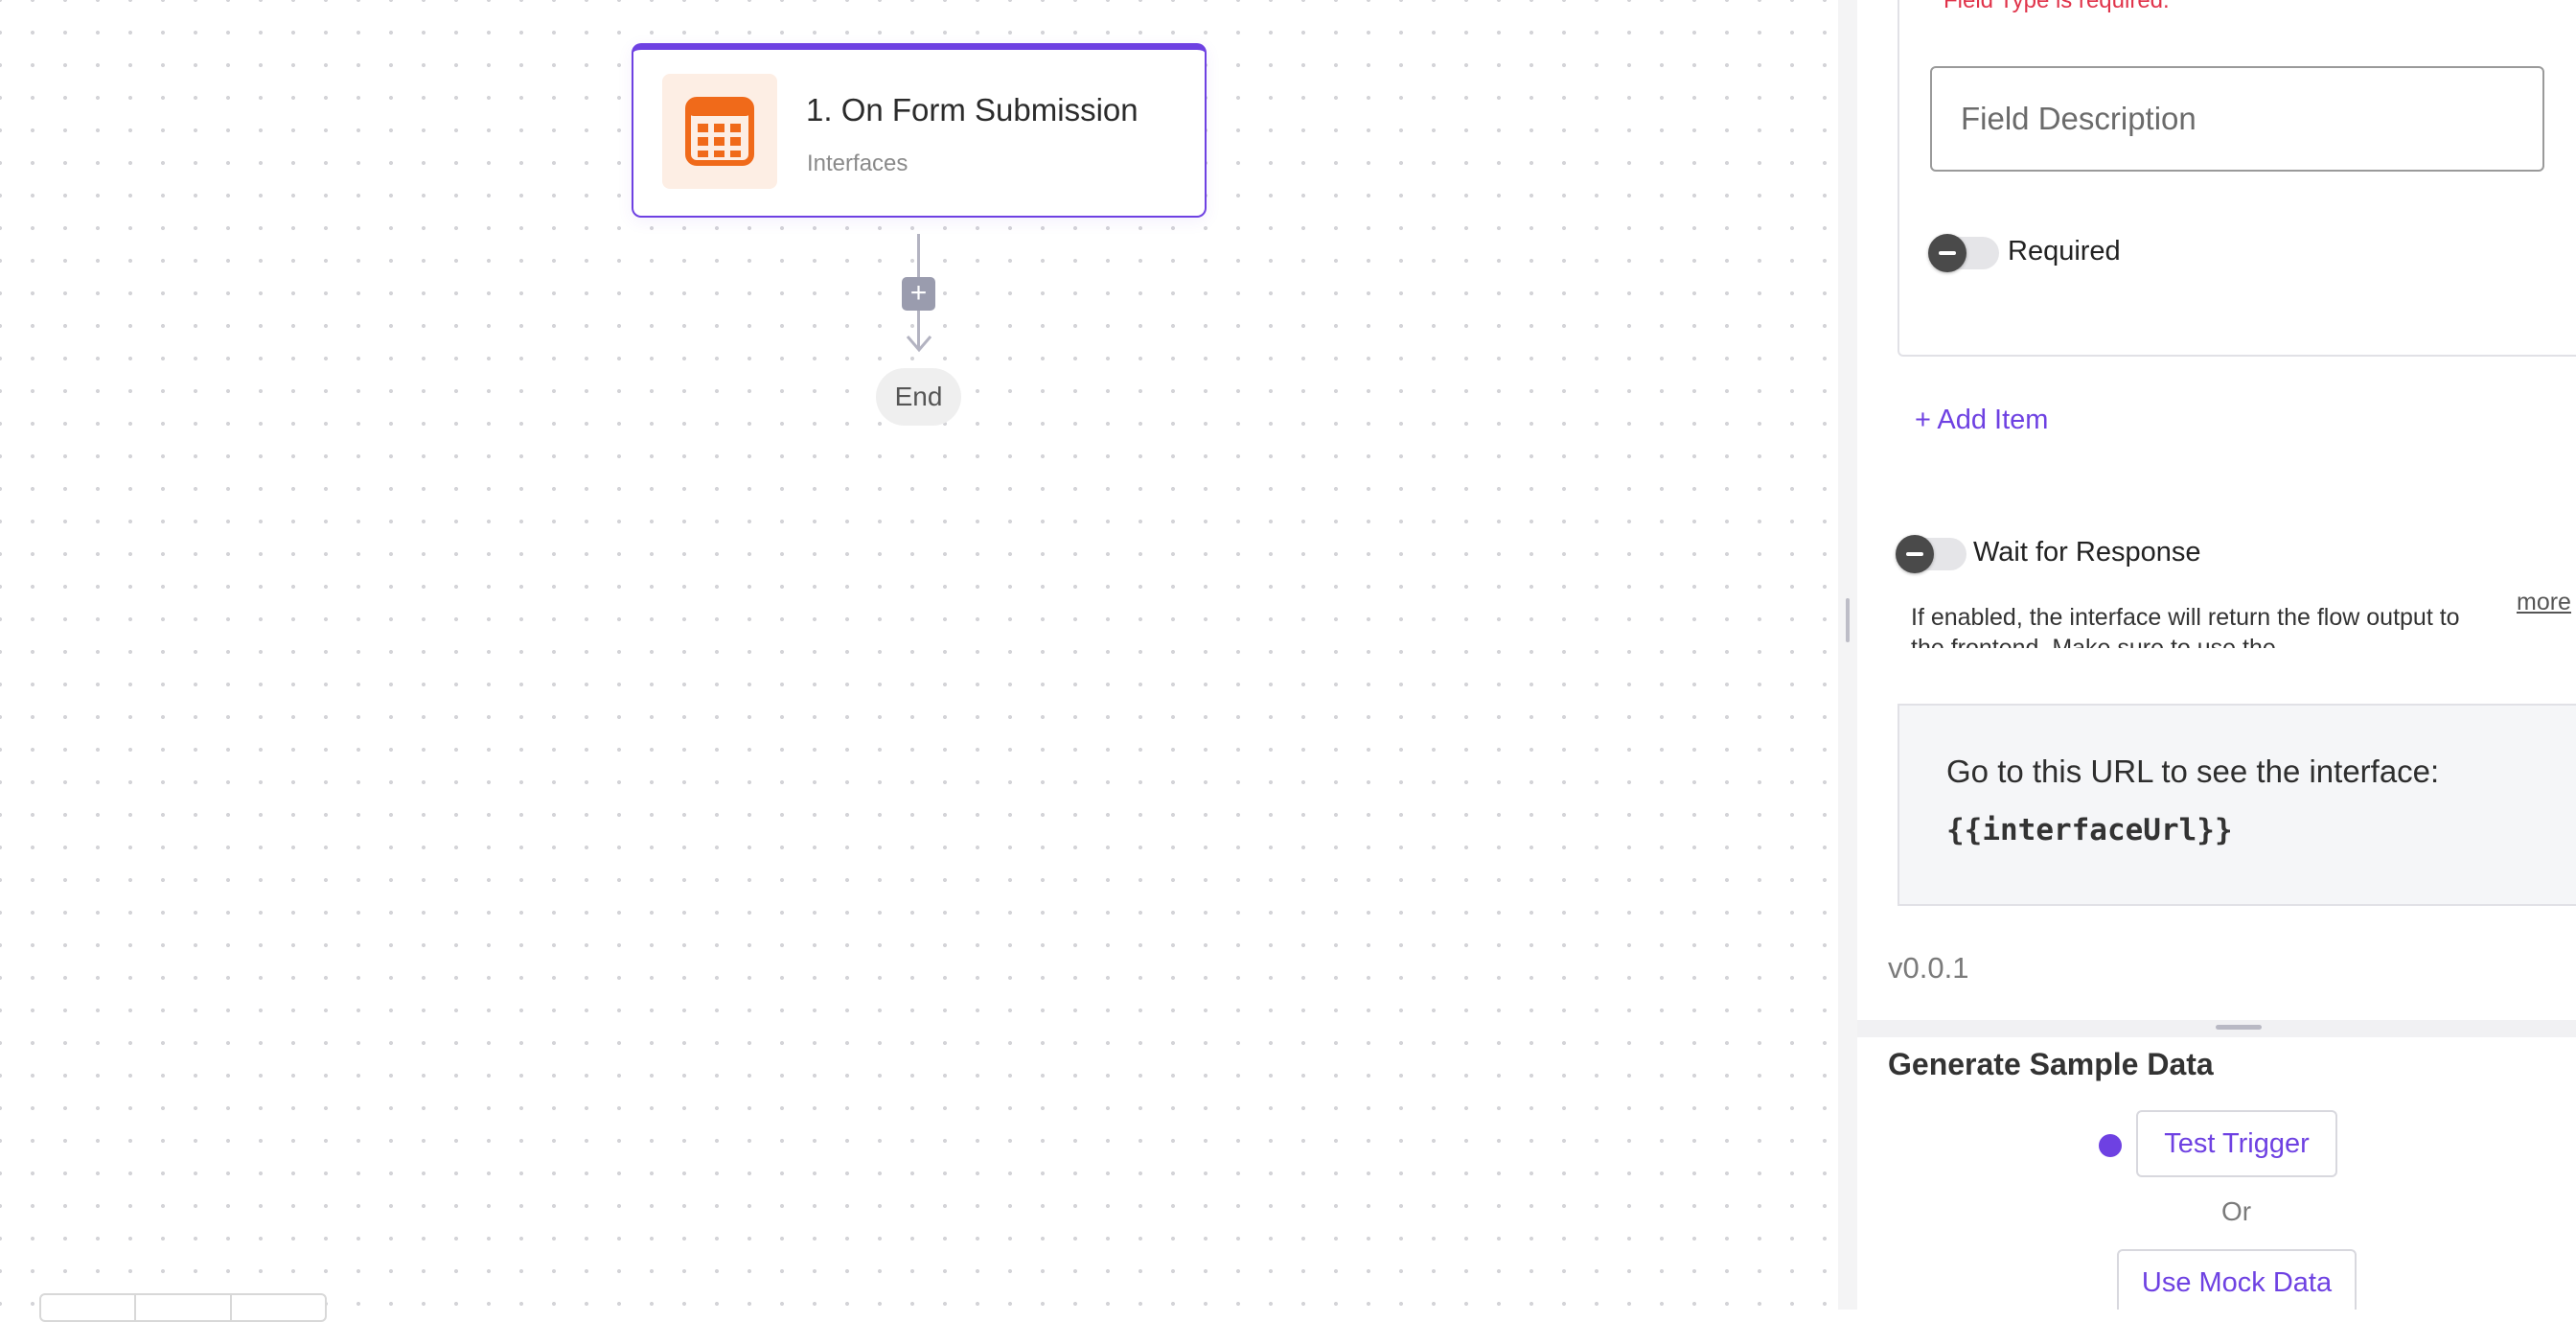  Describe the element at coordinates (1847, 655) in the screenshot. I see `panel-divider` at that location.